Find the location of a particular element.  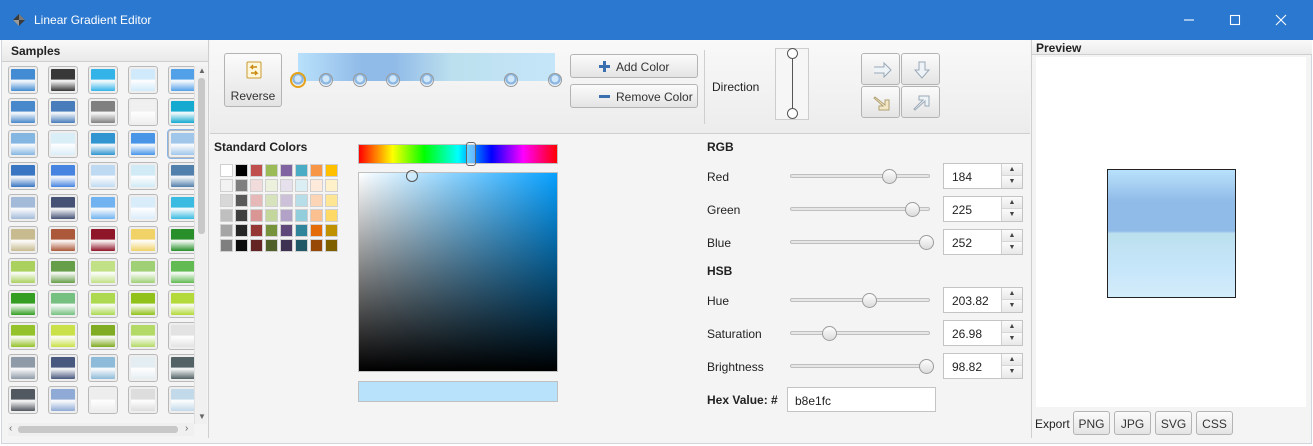

color-picker-cursor is located at coordinates (412, 176).